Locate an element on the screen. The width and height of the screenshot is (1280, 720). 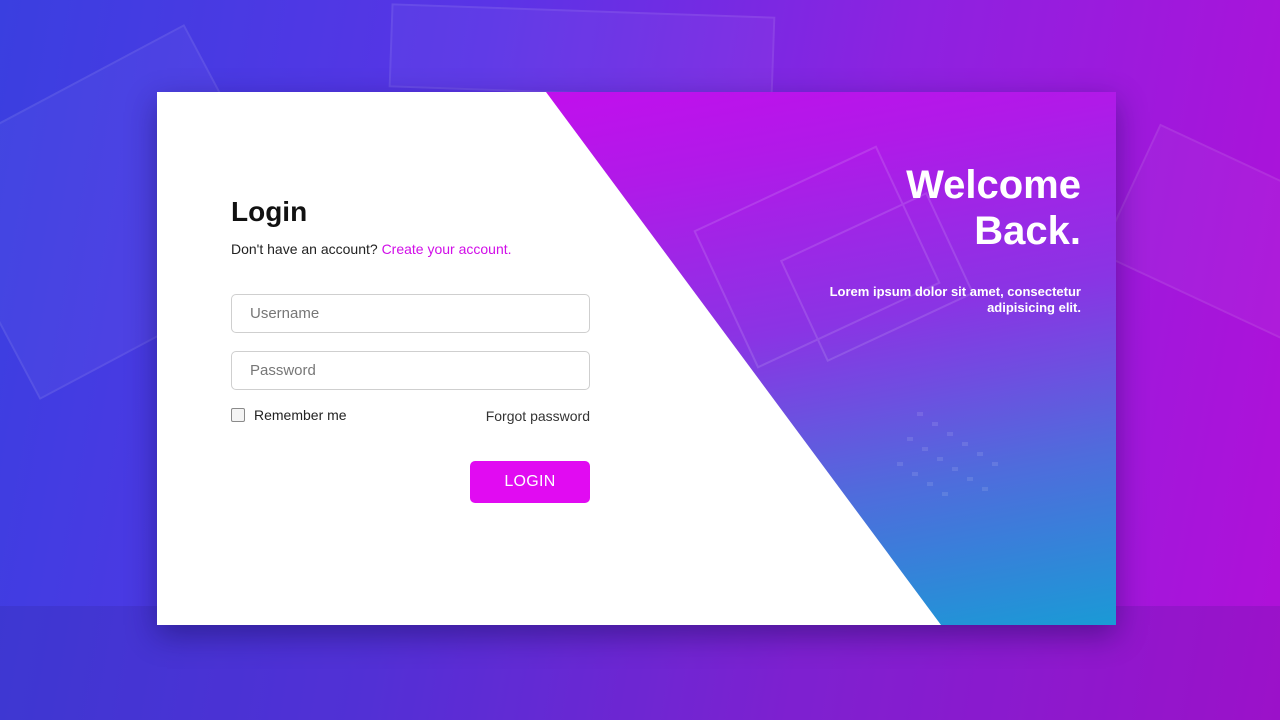
create-account-link: Create your account. is located at coordinates (447, 249).